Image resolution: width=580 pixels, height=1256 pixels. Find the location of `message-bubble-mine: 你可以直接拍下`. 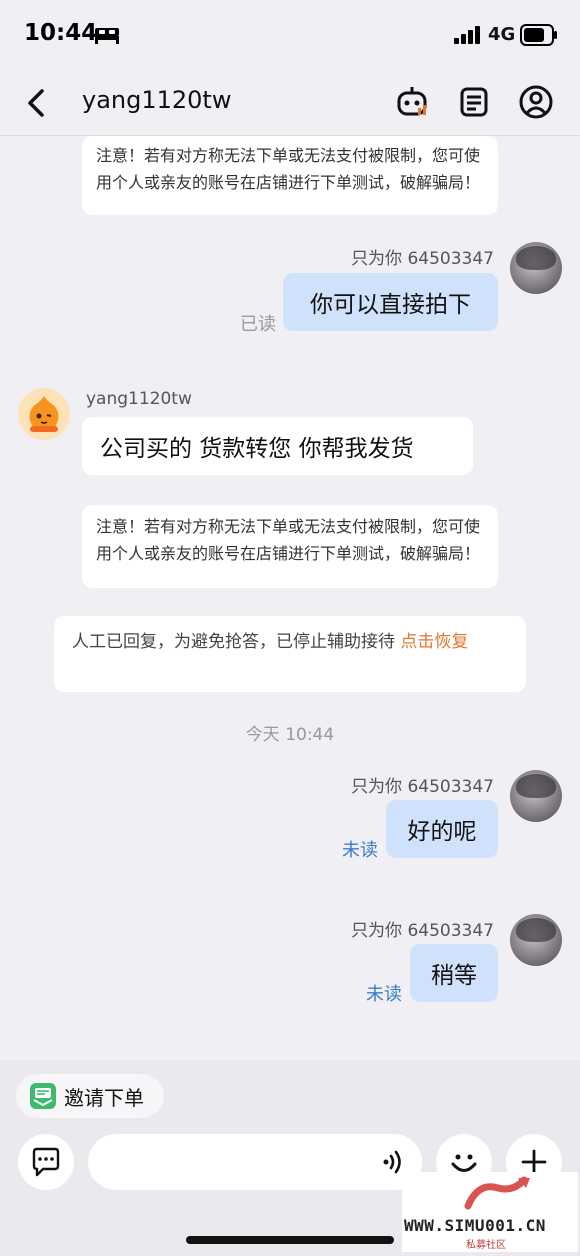

message-bubble-mine: 你可以直接拍下 is located at coordinates (390, 302).